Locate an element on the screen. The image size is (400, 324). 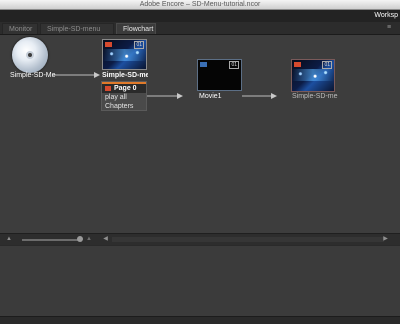
workspace-bar: Worksp is located at coordinates (200, 16).